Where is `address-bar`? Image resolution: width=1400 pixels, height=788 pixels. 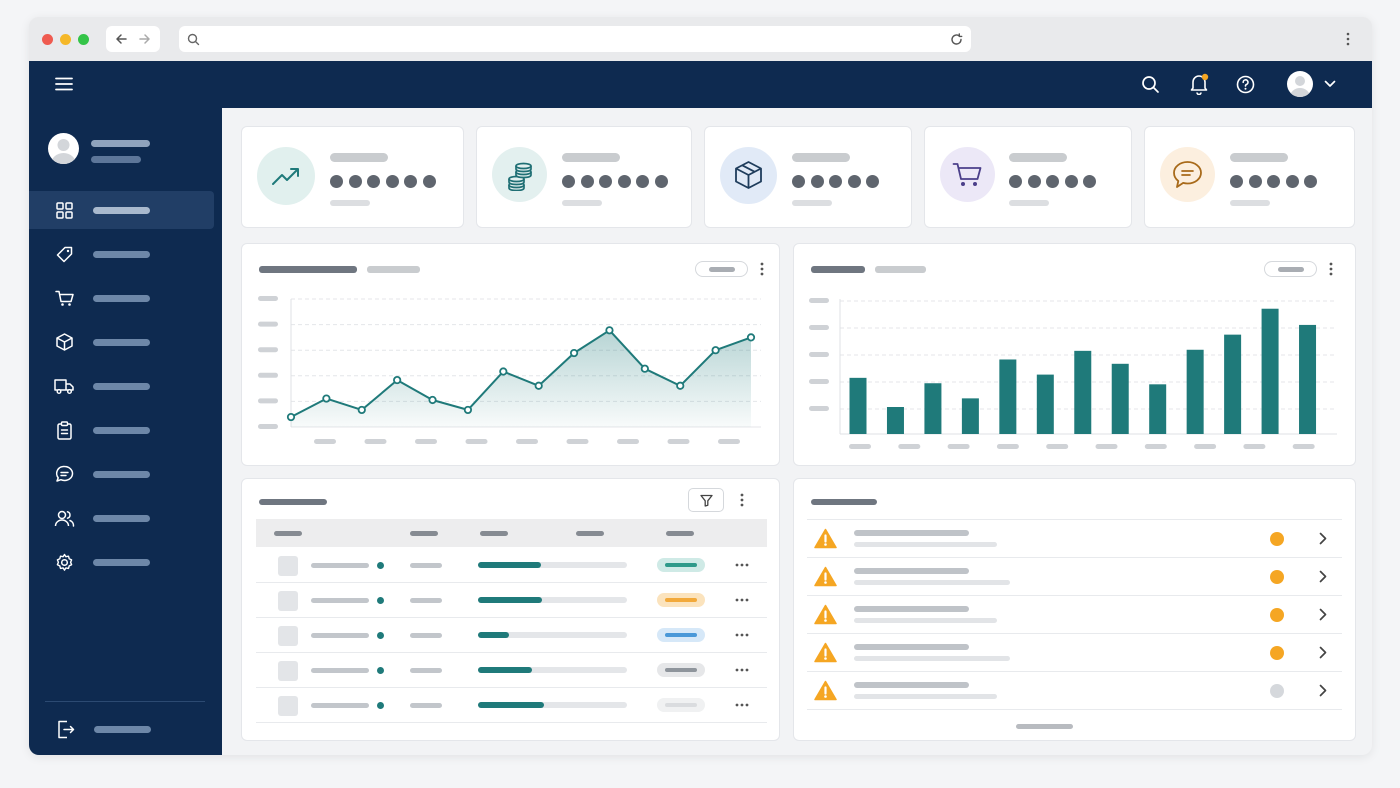
address-bar is located at coordinates (575, 39).